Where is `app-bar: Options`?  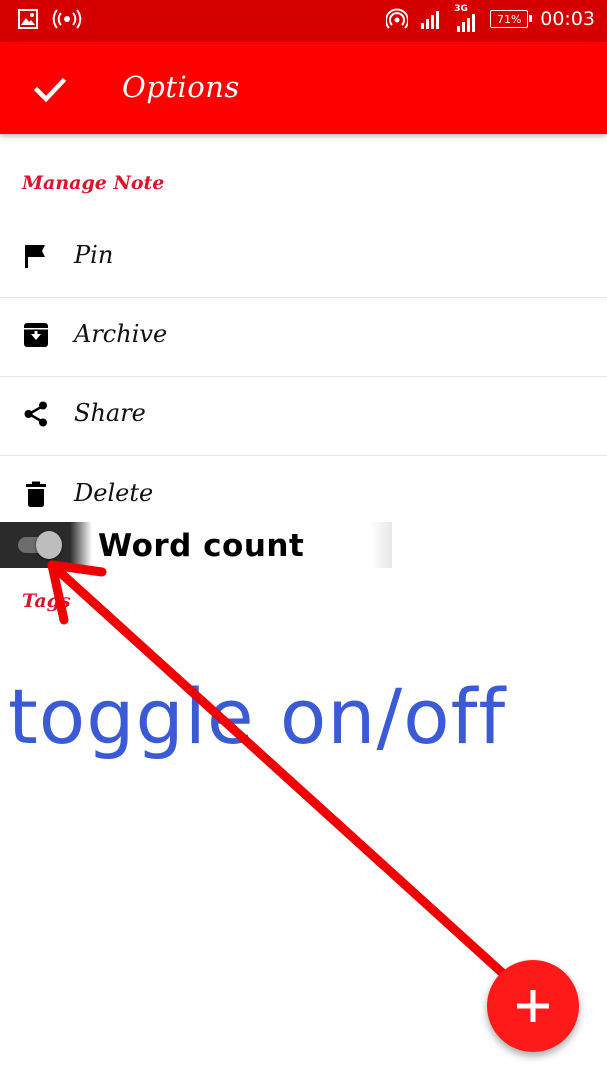 app-bar: Options is located at coordinates (303, 88).